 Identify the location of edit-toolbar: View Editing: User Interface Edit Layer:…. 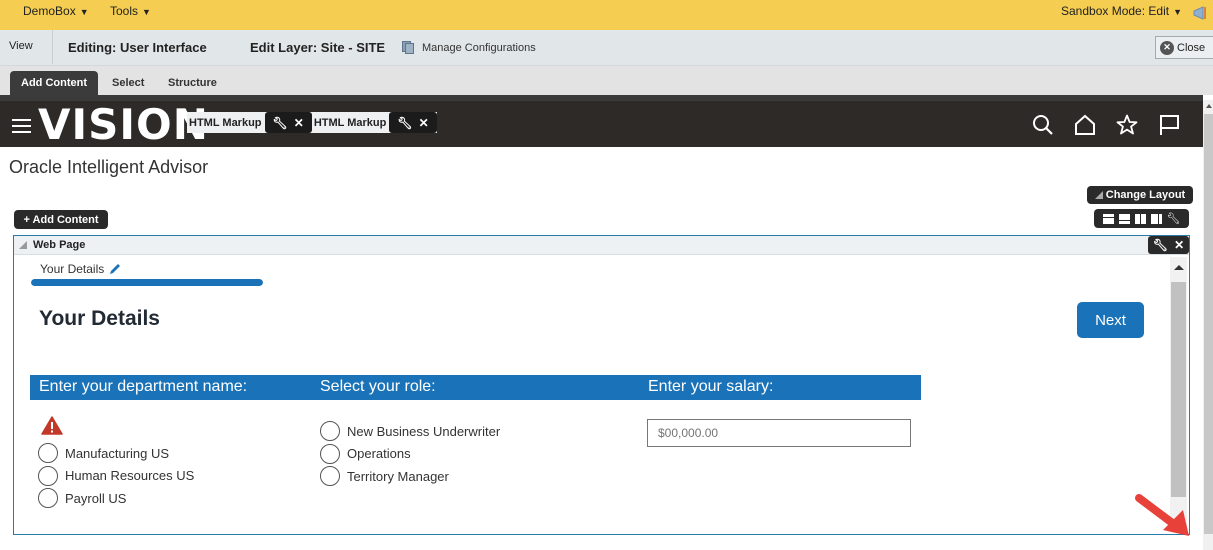
(606, 48).